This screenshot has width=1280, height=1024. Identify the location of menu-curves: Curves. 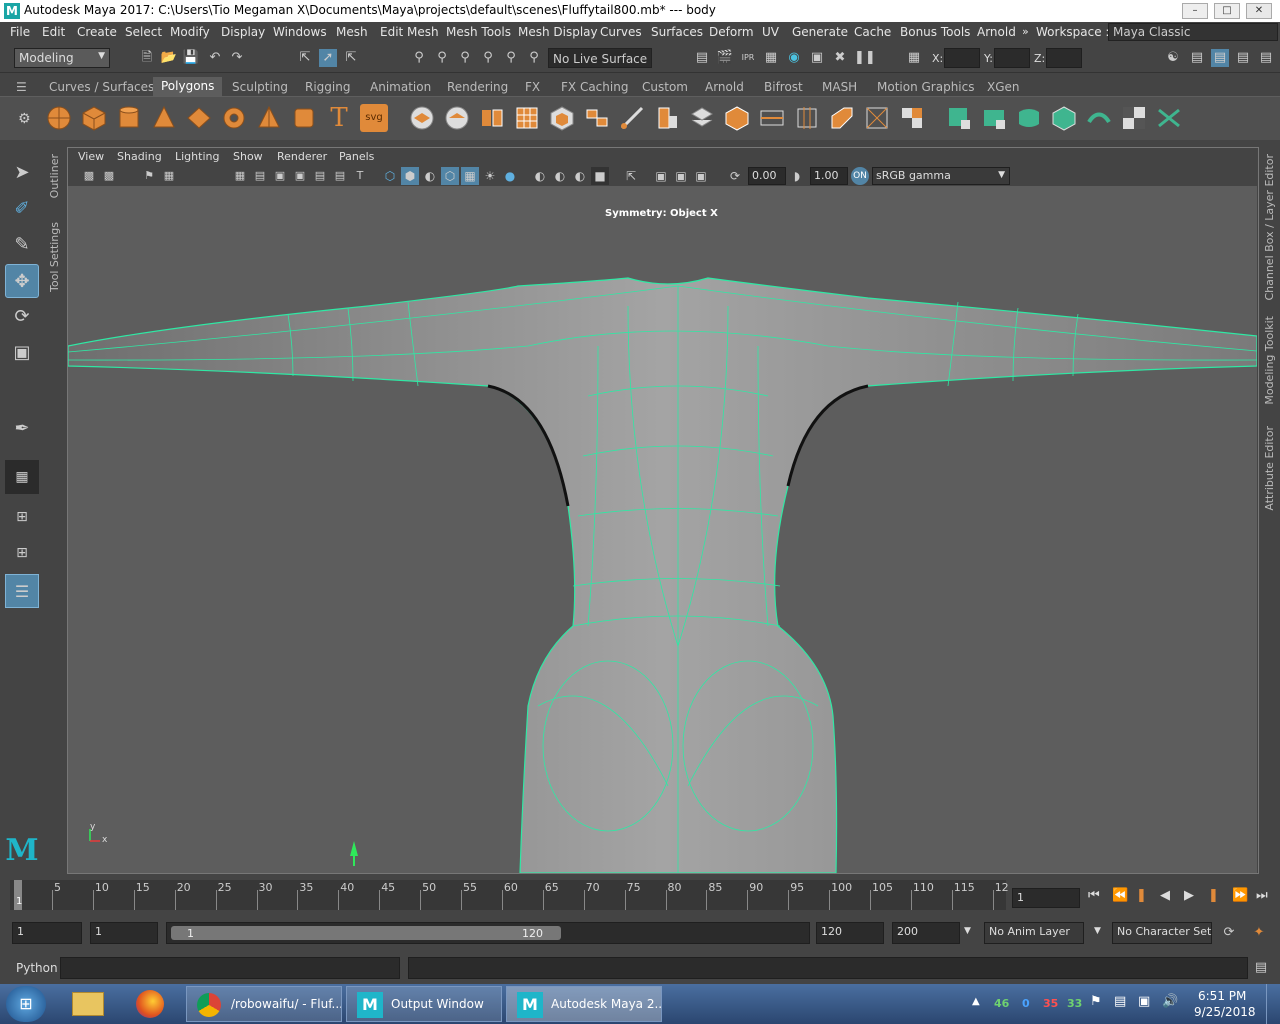
(621, 32).